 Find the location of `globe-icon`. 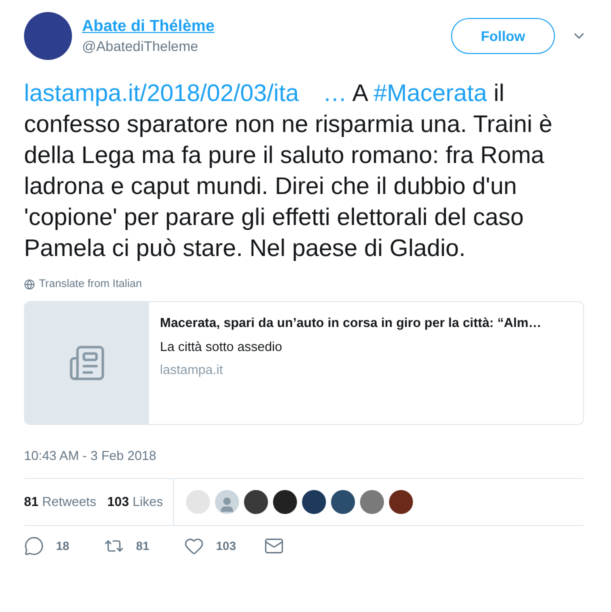

globe-icon is located at coordinates (29, 284).